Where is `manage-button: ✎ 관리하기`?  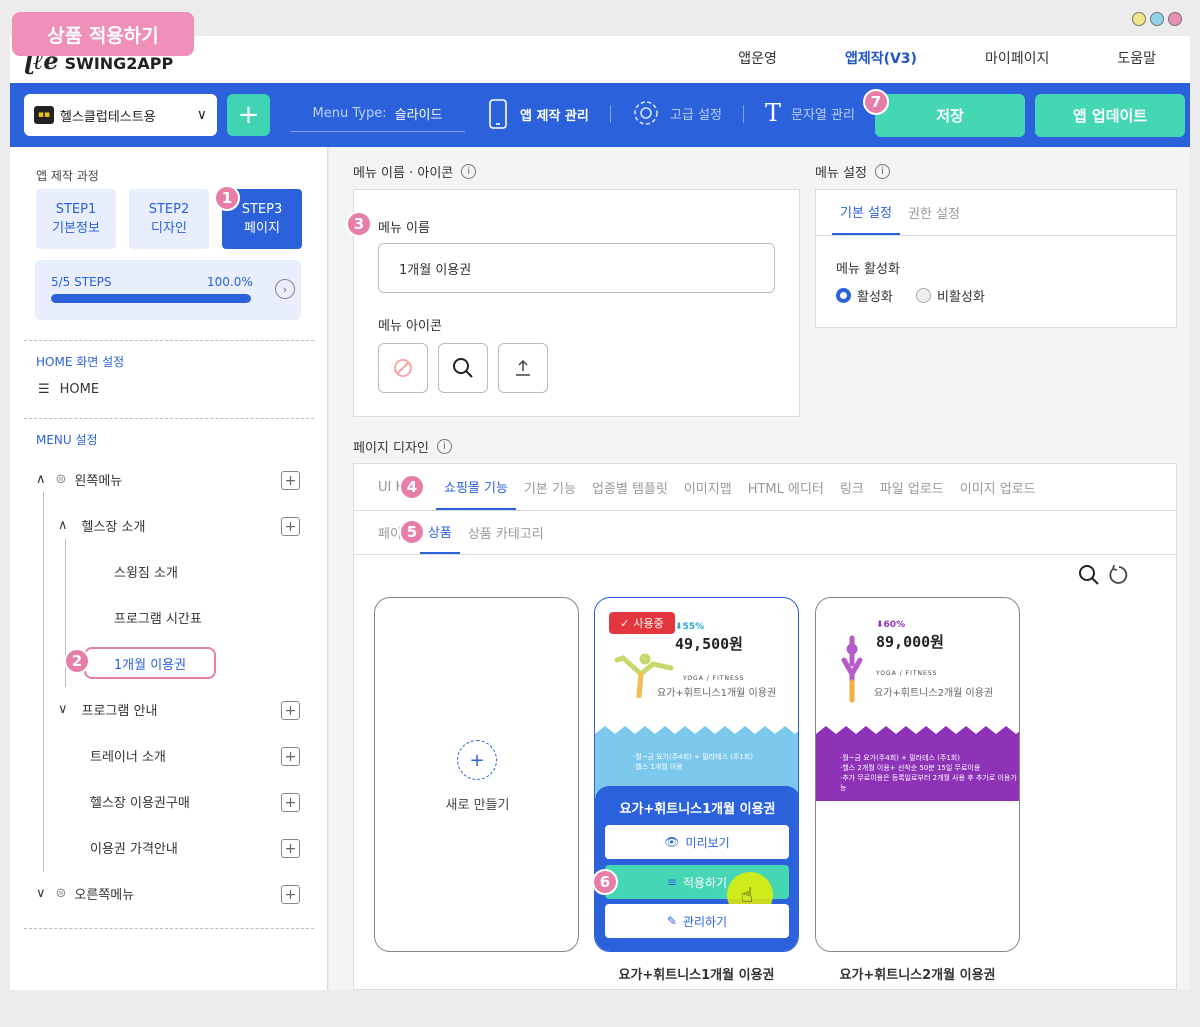
manage-button: ✎ 관리하기 is located at coordinates (697, 921).